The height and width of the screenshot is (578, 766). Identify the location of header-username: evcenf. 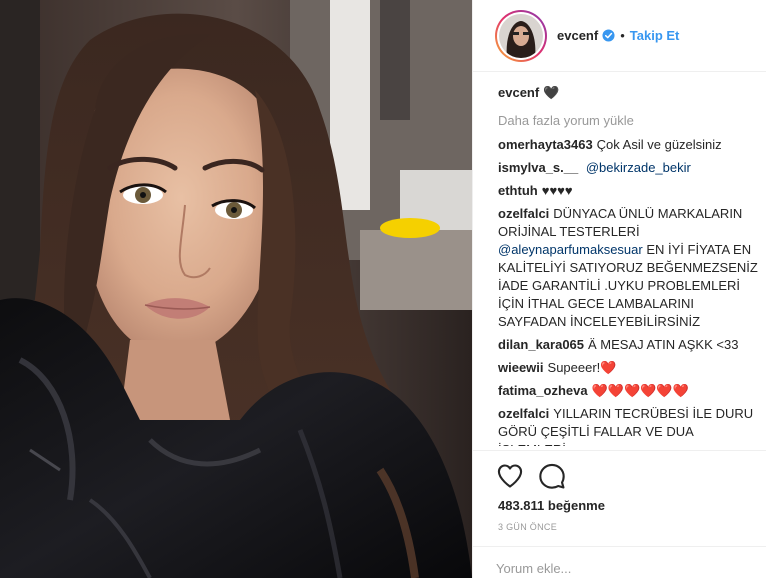
(577, 35).